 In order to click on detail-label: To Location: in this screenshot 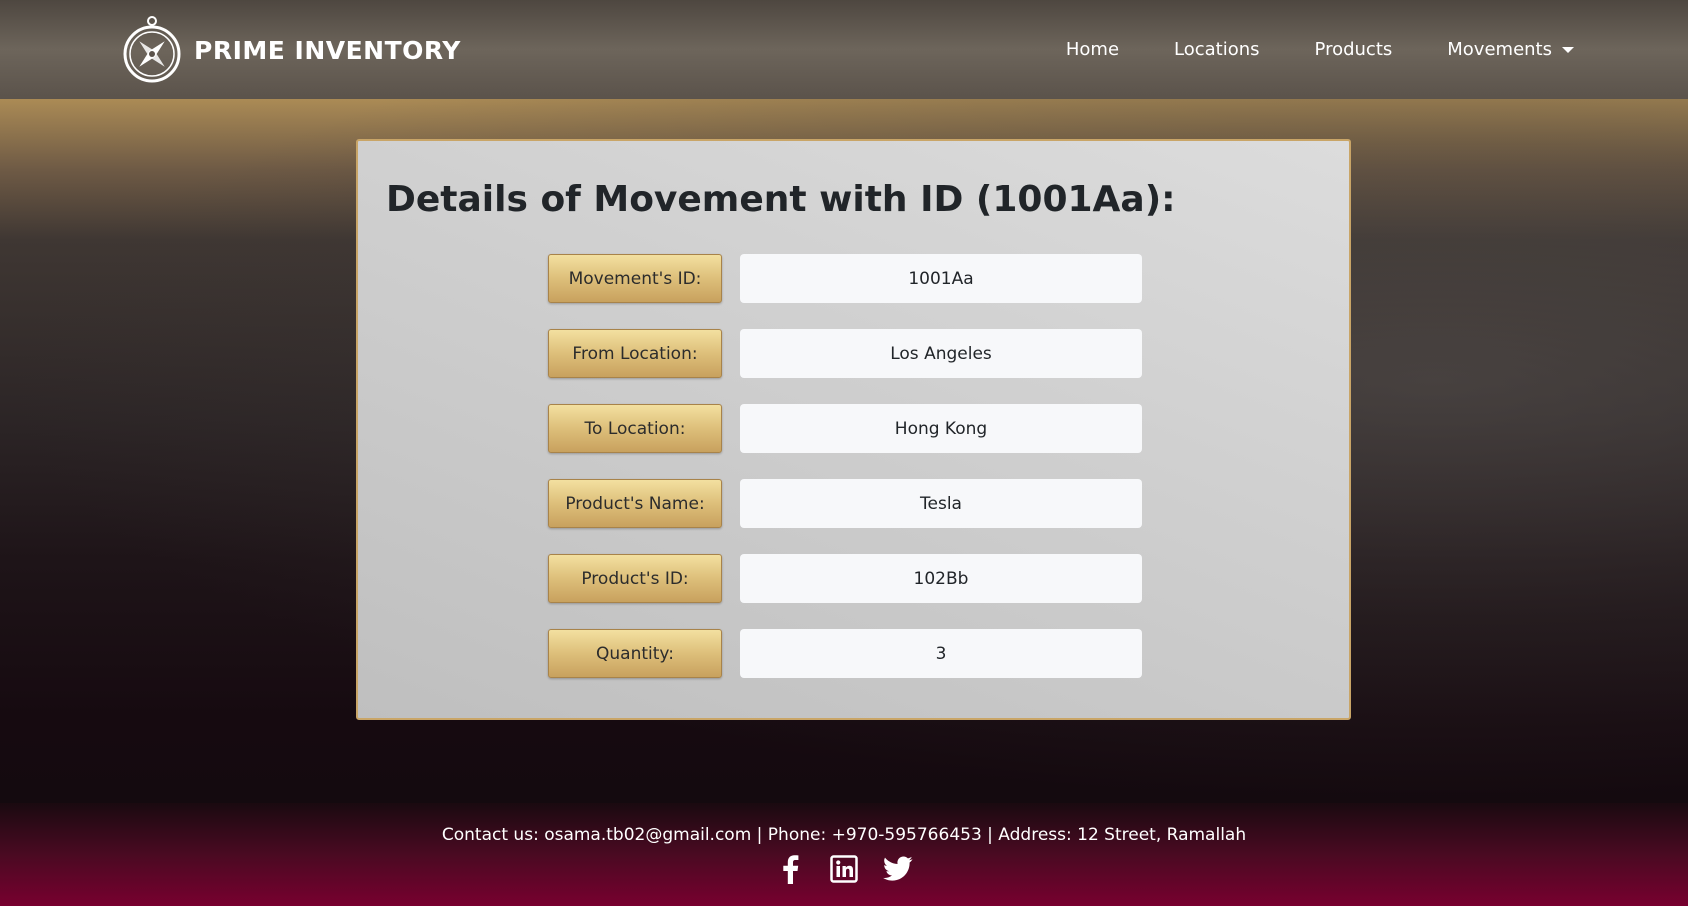, I will do `click(635, 428)`.